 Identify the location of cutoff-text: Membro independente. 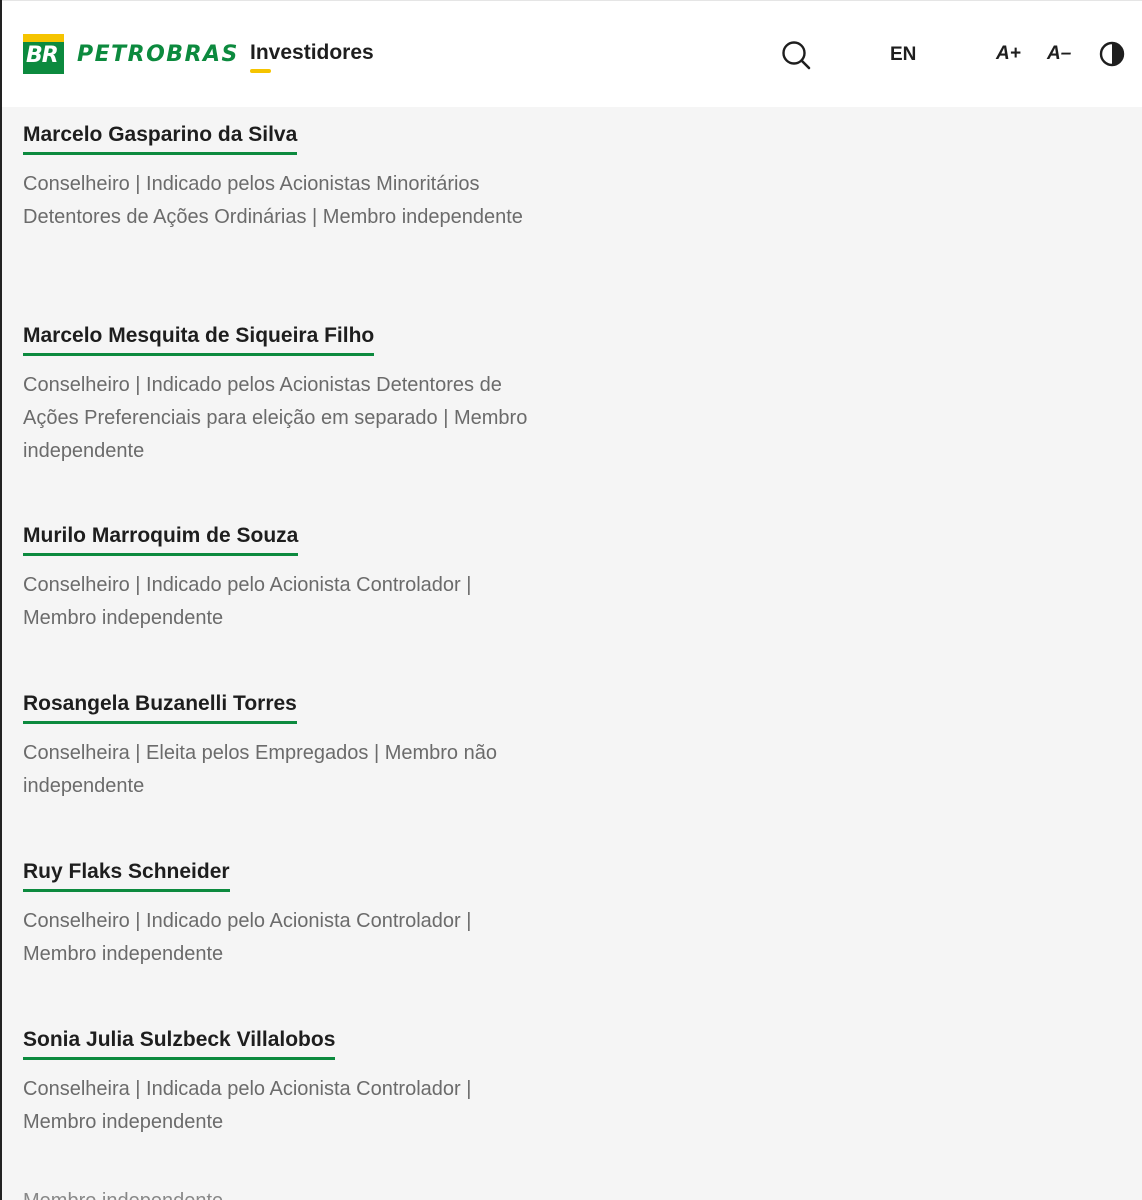
(133, 1195).